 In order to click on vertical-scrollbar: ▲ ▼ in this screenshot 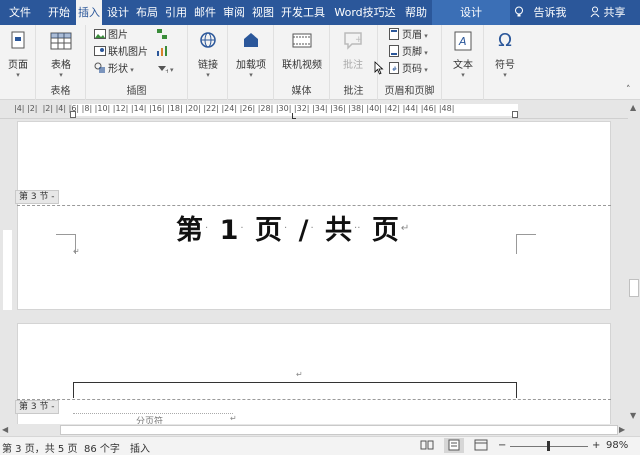, I will do `click(634, 262)`.